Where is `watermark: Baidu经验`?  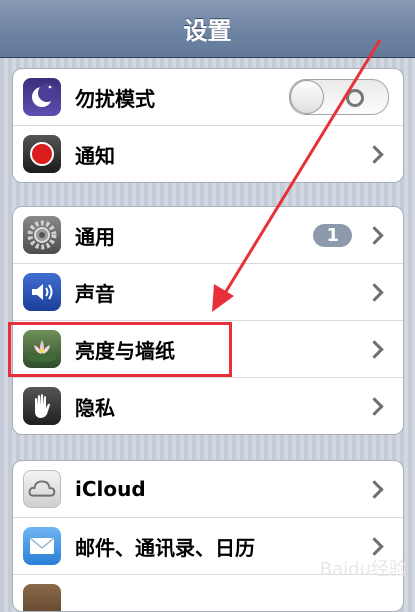 watermark: Baidu经验 is located at coordinates (363, 569).